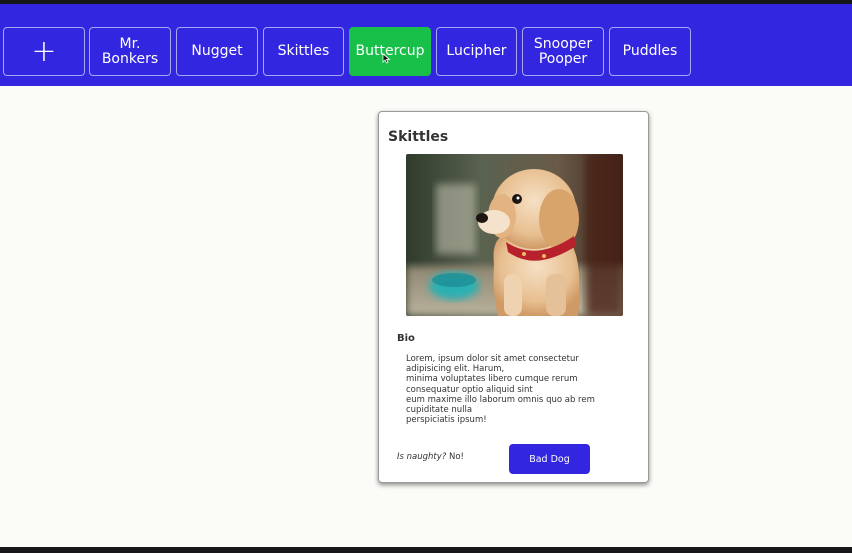 The width and height of the screenshot is (852, 553). I want to click on bad-dog-button: Bad Dog, so click(549, 459).